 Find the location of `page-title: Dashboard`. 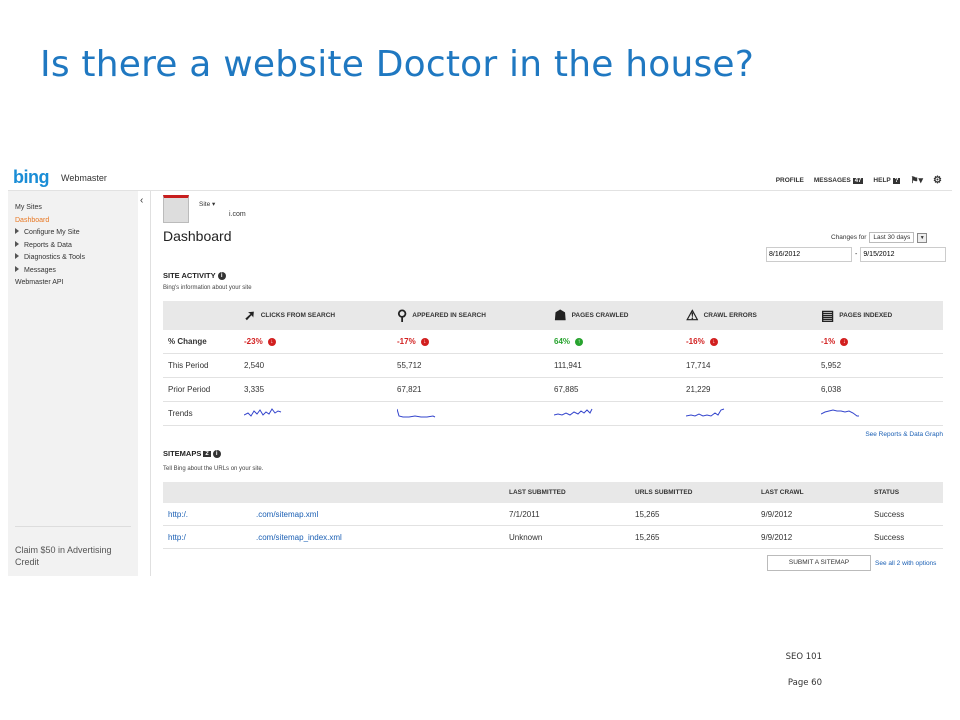

page-title: Dashboard is located at coordinates (197, 236).